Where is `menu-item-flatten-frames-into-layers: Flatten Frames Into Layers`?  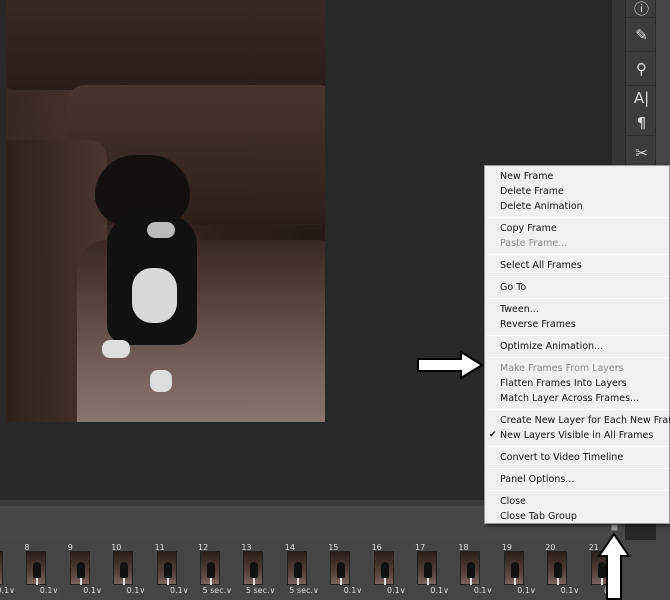
menu-item-flatten-frames-into-layers: Flatten Frames Into Layers is located at coordinates (577, 383).